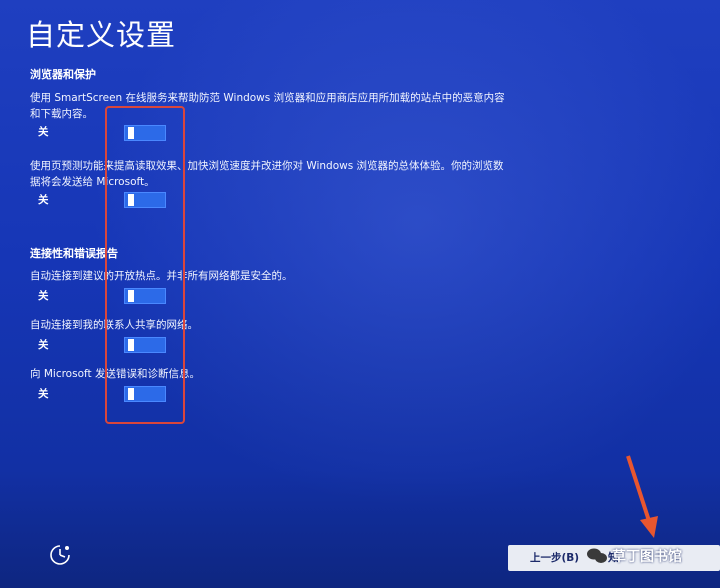 The width and height of the screenshot is (720, 588). I want to click on setting-page-prediction-state: 关, so click(43, 200).